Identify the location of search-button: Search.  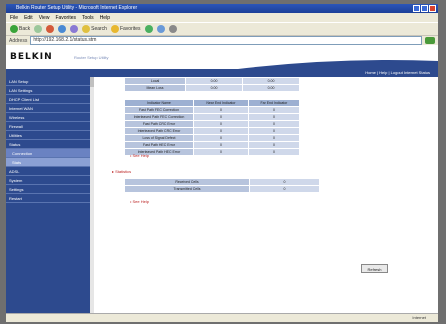
(94, 29).